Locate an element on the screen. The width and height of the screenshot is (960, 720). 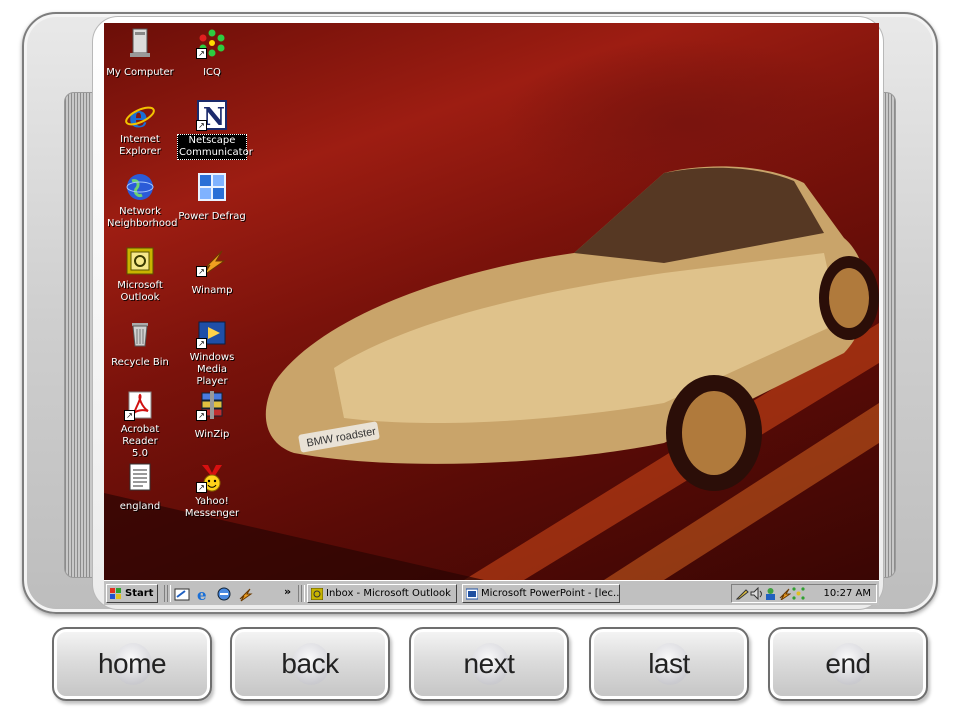
powerpoint-icon is located at coordinates (472, 593).